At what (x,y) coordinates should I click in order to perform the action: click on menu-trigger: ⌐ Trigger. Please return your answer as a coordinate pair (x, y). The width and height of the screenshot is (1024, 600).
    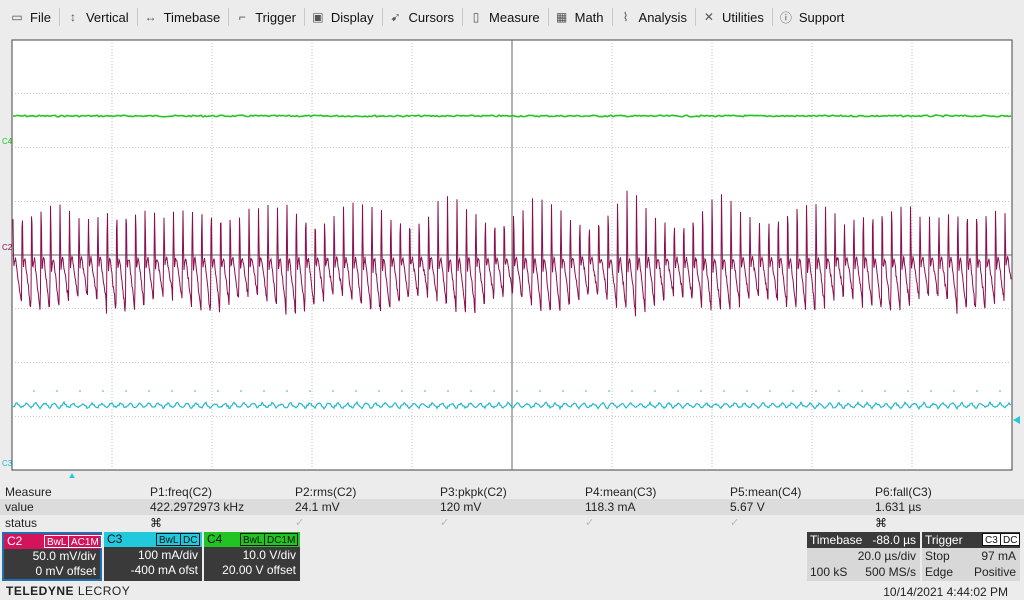
    Looking at the image, I should click on (266, 17).